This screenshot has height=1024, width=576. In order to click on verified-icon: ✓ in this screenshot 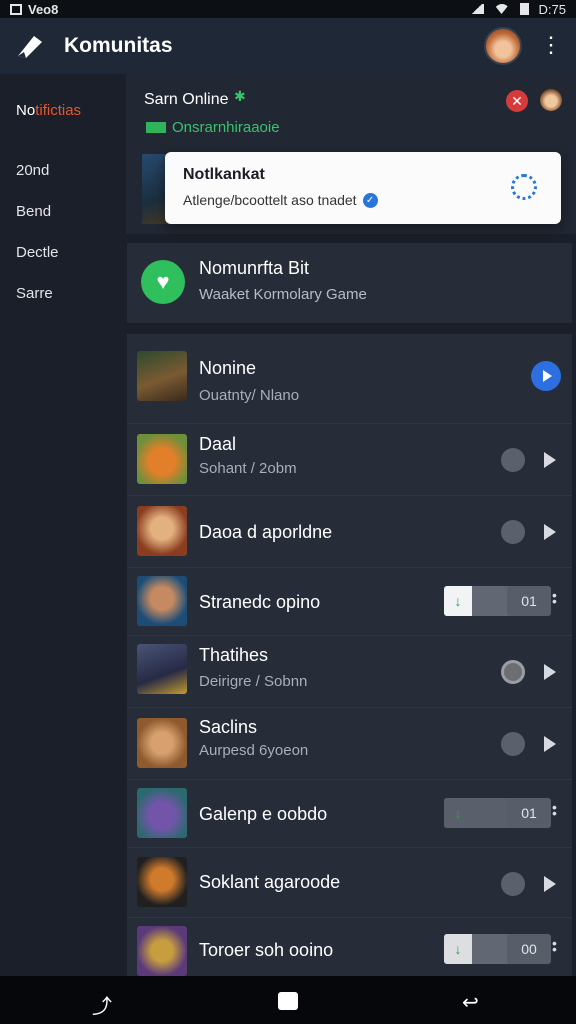, I will do `click(370, 200)`.